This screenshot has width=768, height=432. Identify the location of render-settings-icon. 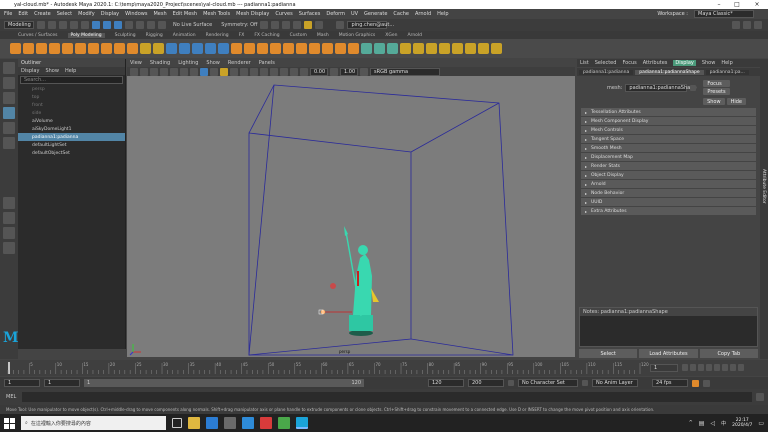
(297, 25).